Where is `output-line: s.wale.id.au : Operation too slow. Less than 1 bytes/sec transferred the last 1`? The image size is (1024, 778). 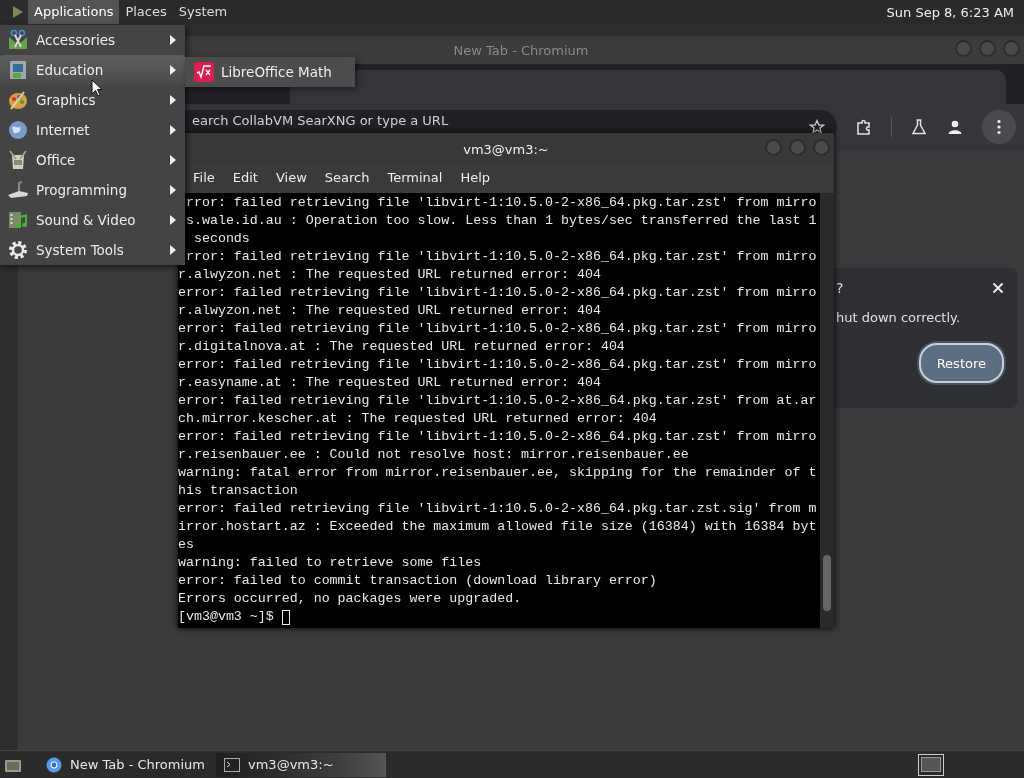
output-line: s.wale.id.au : Operation too slow. Less than 1 bytes/sec transferred the last 1 is located at coordinates (501, 221).